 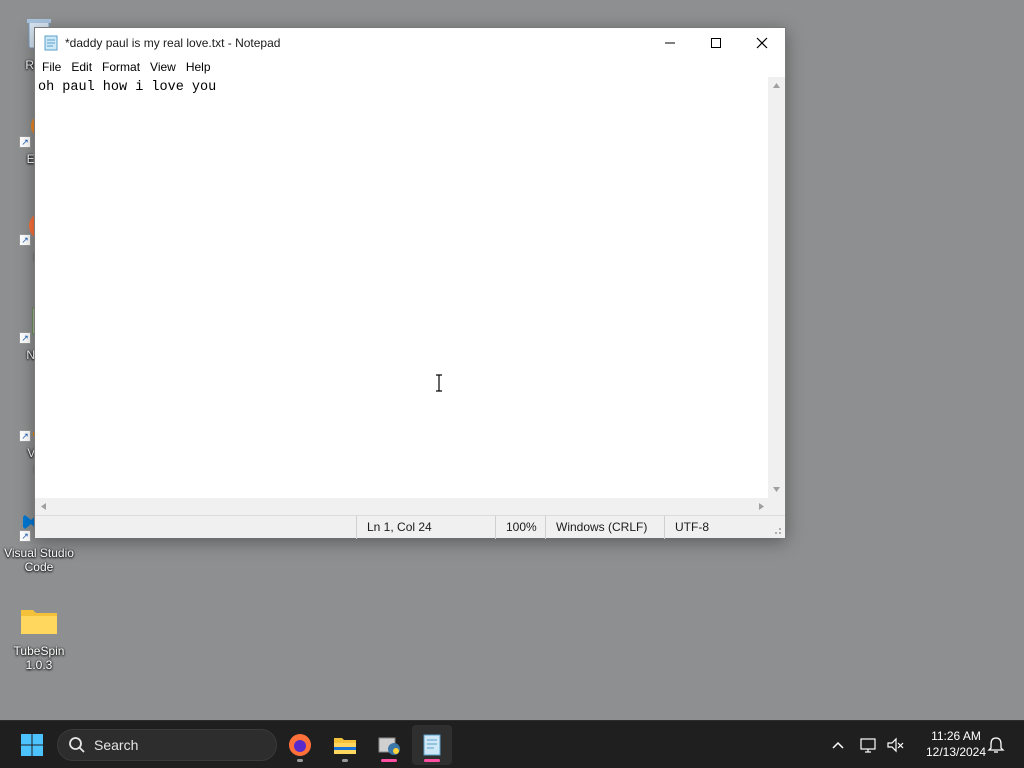 I want to click on taskbar-python-installer, so click(x=389, y=745).